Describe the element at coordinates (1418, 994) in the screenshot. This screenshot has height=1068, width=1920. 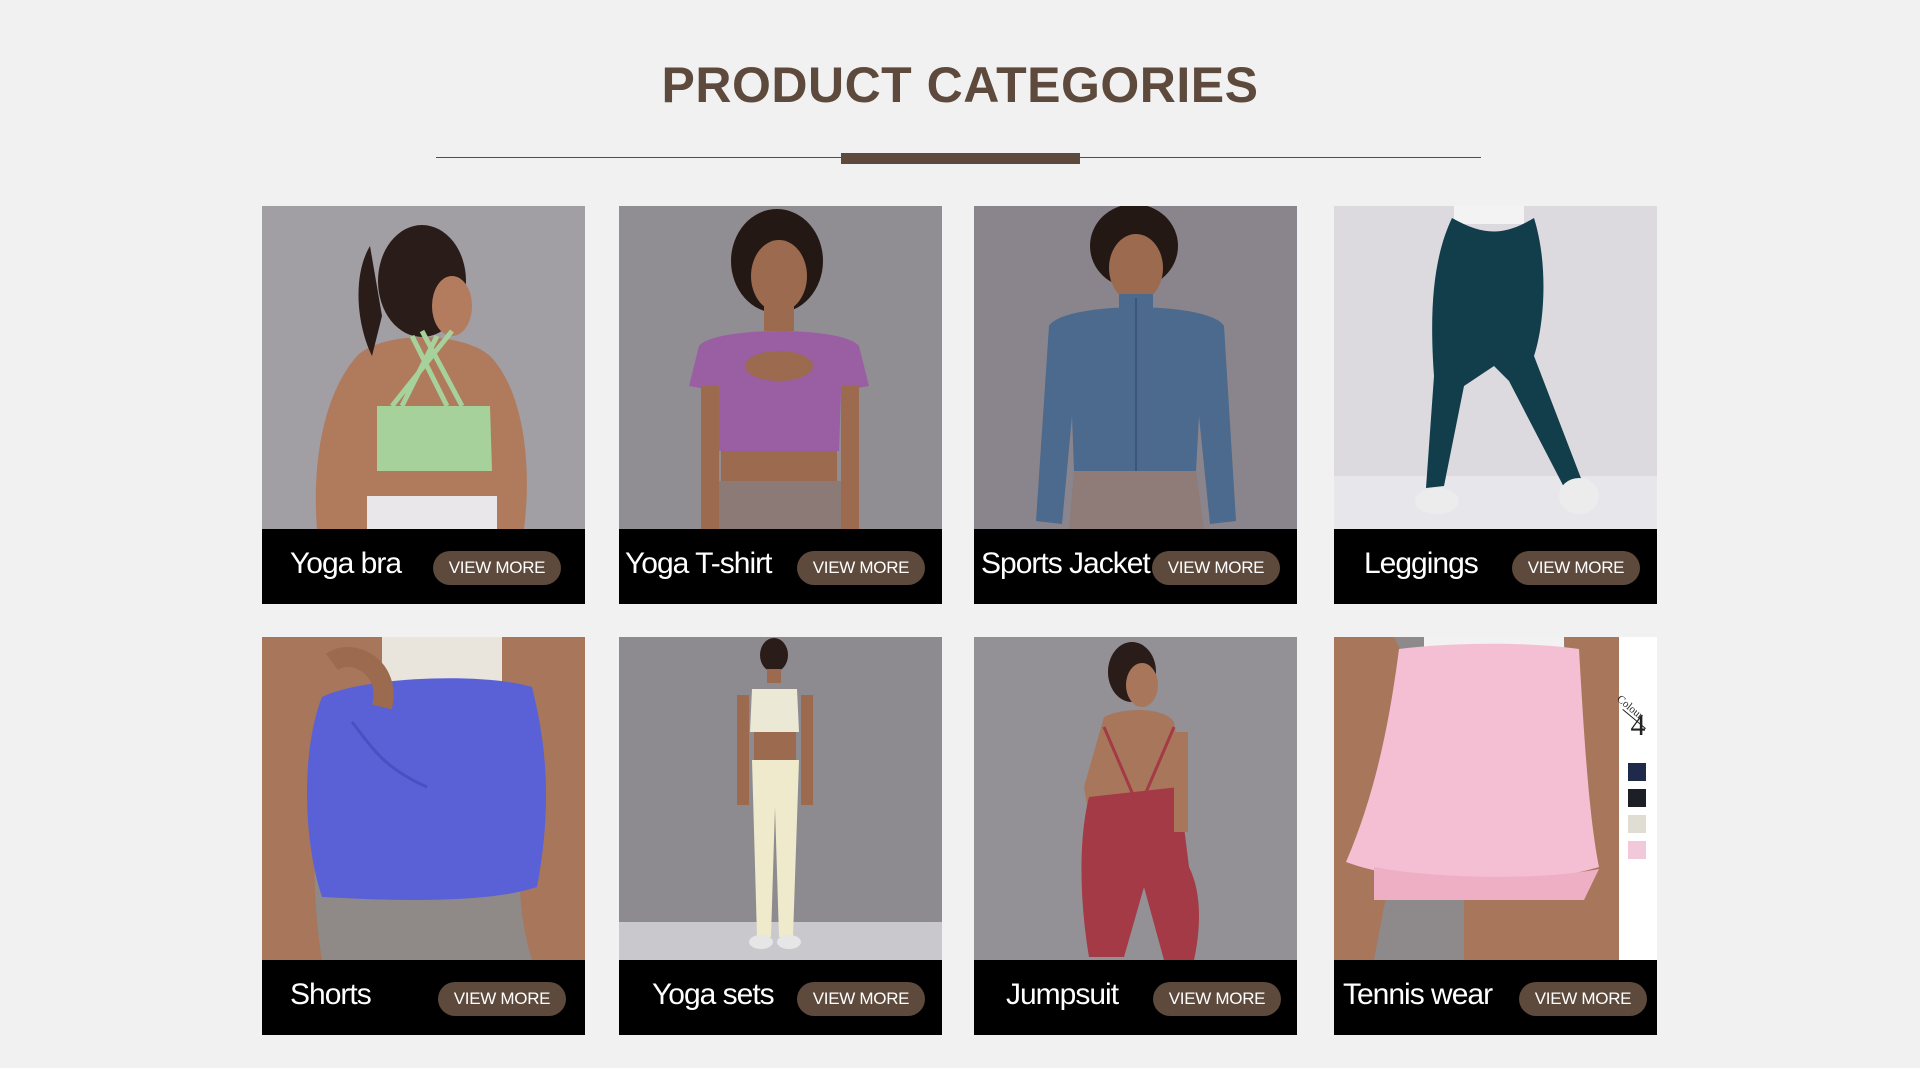
I see `category-label: Tennis wear` at that location.